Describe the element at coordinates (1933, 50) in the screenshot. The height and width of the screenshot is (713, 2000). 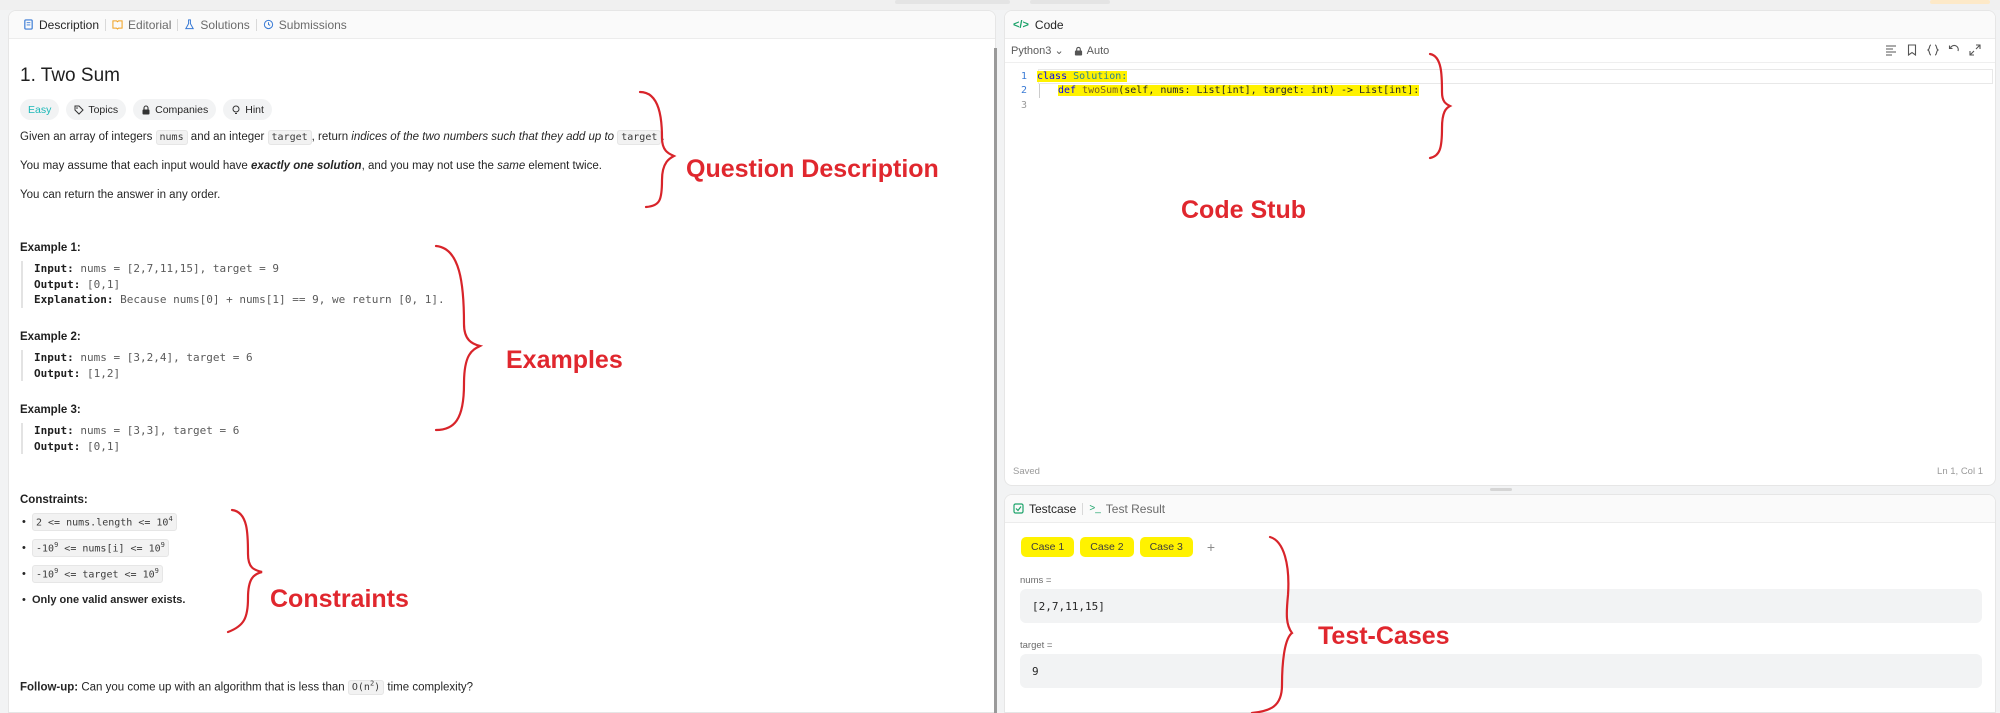
I see `braces-icon` at that location.